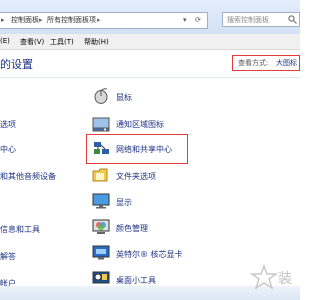  Describe the element at coordinates (185, 20) in the screenshot. I see `chevron-down-icon: ▾` at that location.